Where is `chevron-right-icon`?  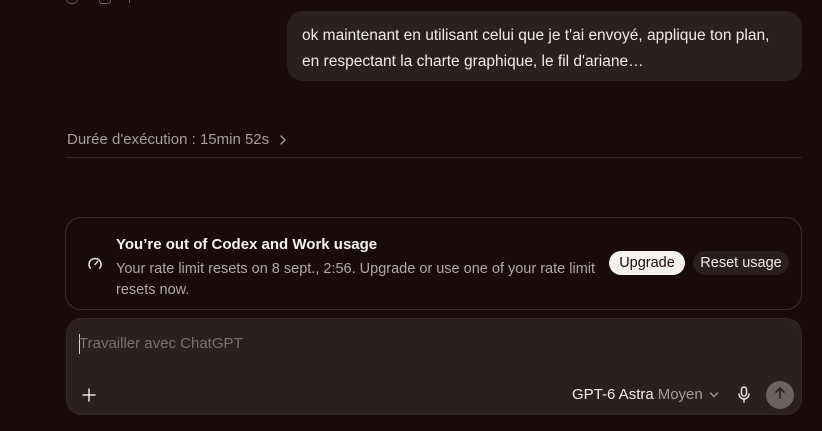 chevron-right-icon is located at coordinates (283, 140).